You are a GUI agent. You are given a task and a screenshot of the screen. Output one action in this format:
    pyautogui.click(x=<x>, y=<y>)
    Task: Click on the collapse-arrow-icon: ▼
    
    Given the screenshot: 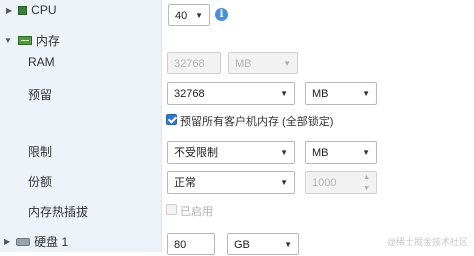 What is the action you would take?
    pyautogui.click(x=8, y=40)
    